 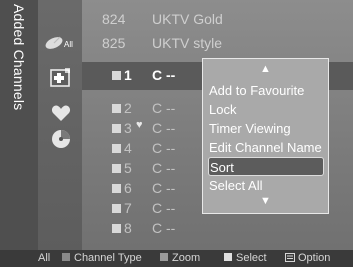 What do you see at coordinates (61, 113) in the screenshot?
I see `favourite-heart-icon` at bounding box center [61, 113].